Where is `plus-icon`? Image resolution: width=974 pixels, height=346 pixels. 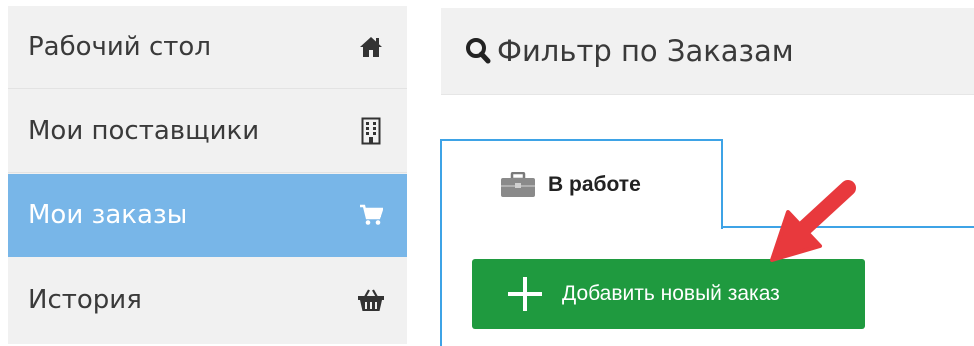 plus-icon is located at coordinates (525, 294).